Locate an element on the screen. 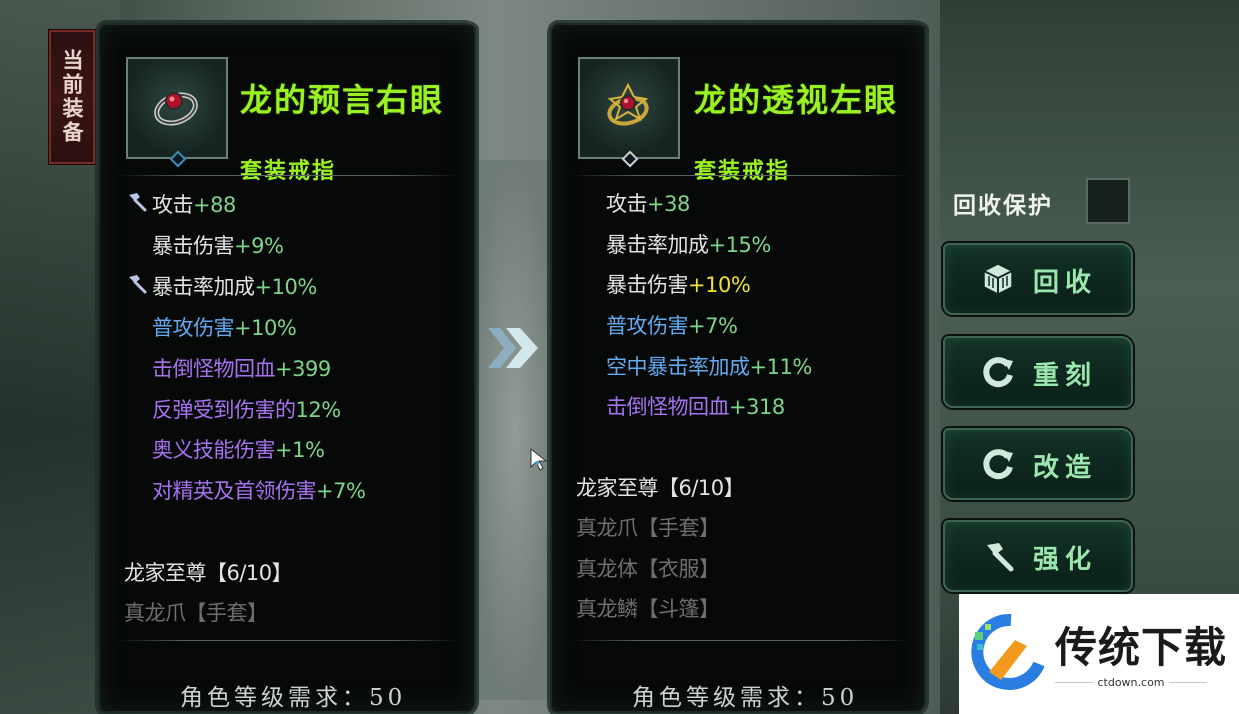  recycle-protect-label: 回收保护 is located at coordinates (1003, 205).